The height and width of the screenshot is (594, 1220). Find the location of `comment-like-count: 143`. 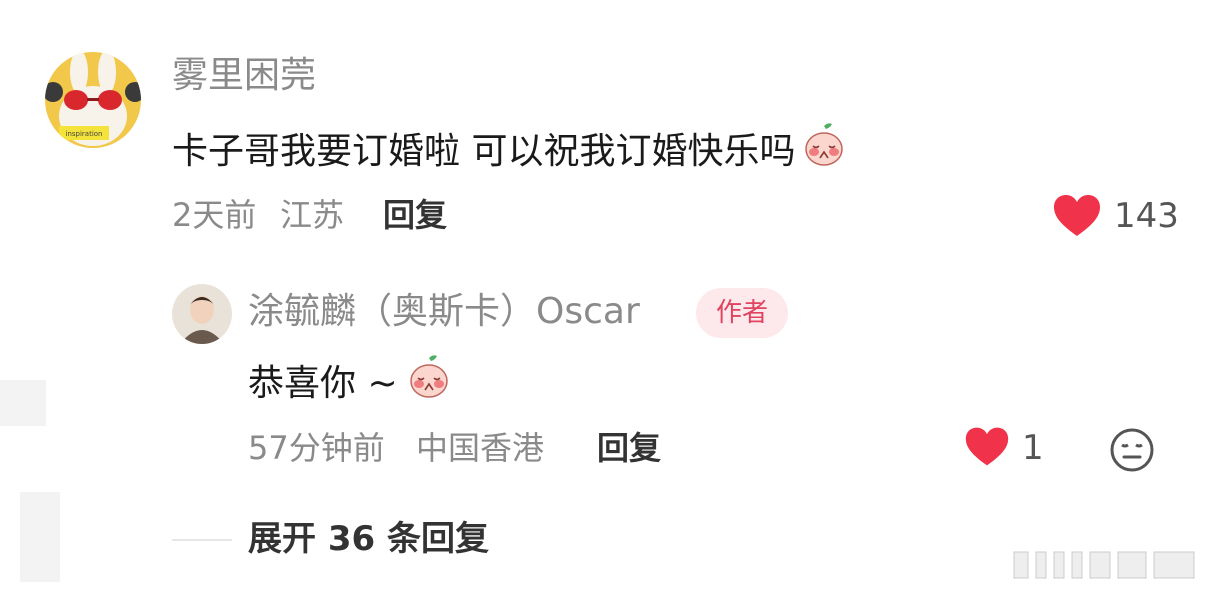

comment-like-count: 143 is located at coordinates (1146, 216).